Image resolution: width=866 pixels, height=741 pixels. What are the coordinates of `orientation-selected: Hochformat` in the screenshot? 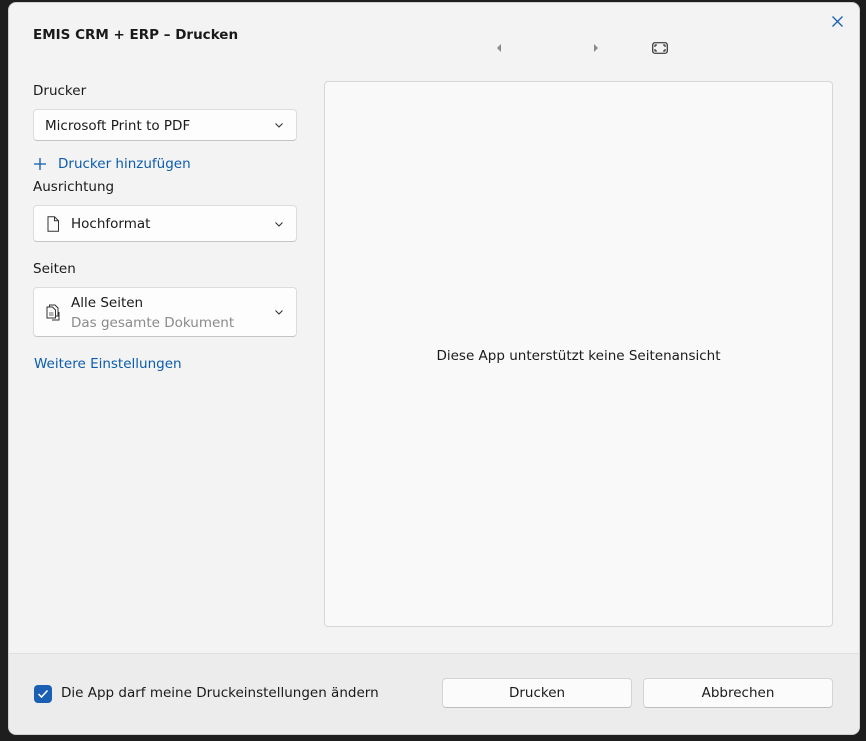 It's located at (111, 224).